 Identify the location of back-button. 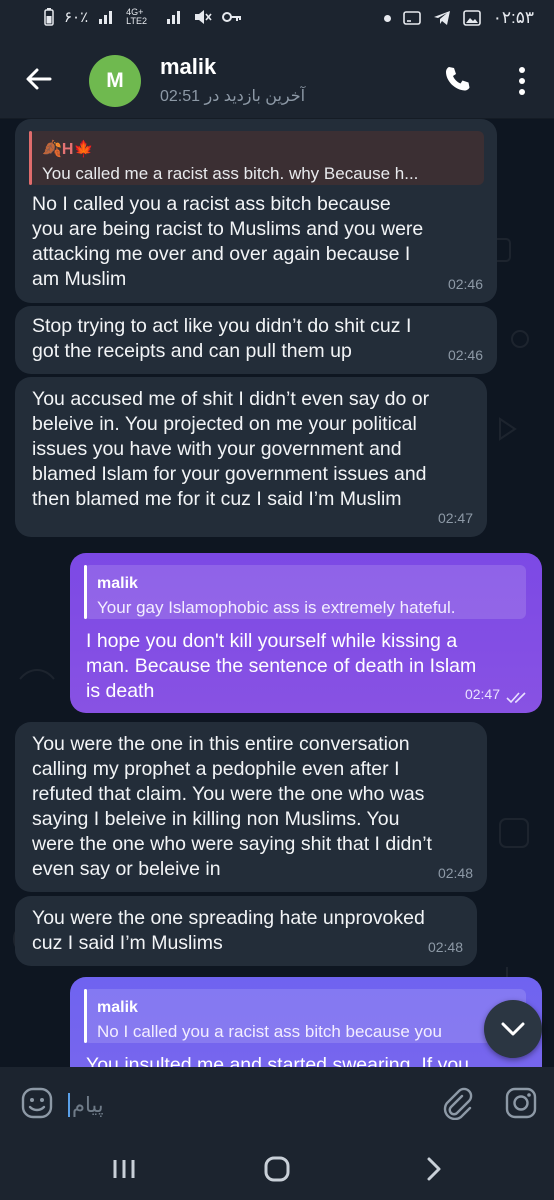
(39, 79).